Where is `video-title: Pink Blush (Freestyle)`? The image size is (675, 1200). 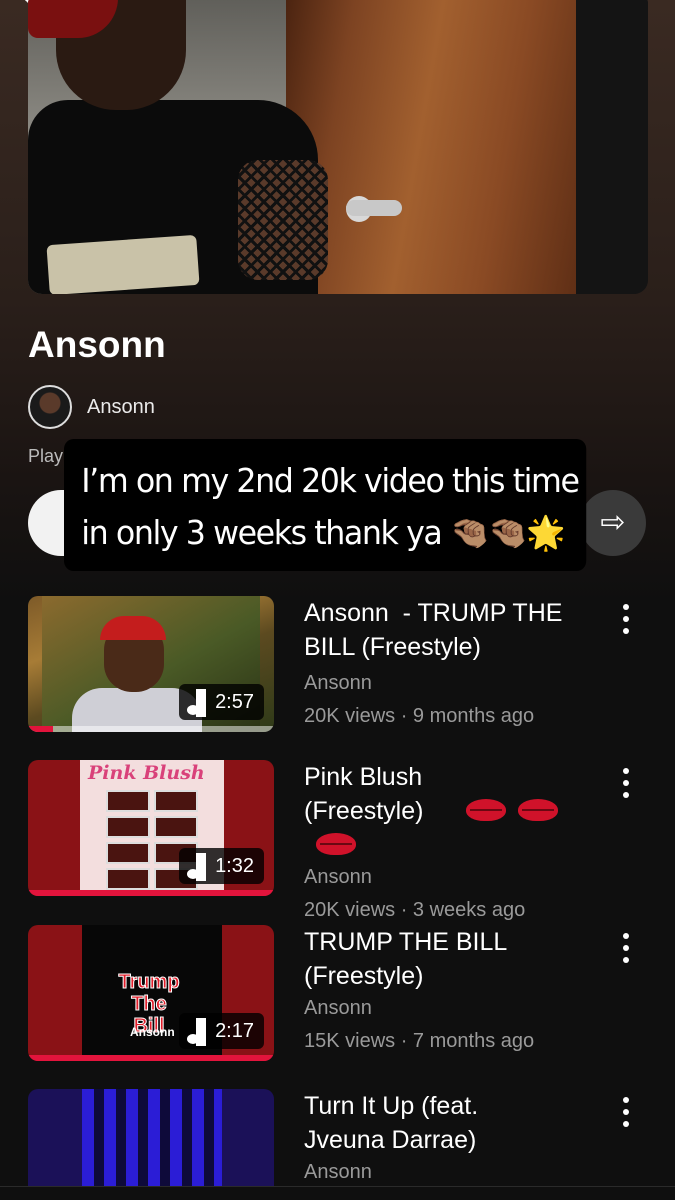
video-title: Pink Blush (Freestyle) is located at coordinates (454, 811).